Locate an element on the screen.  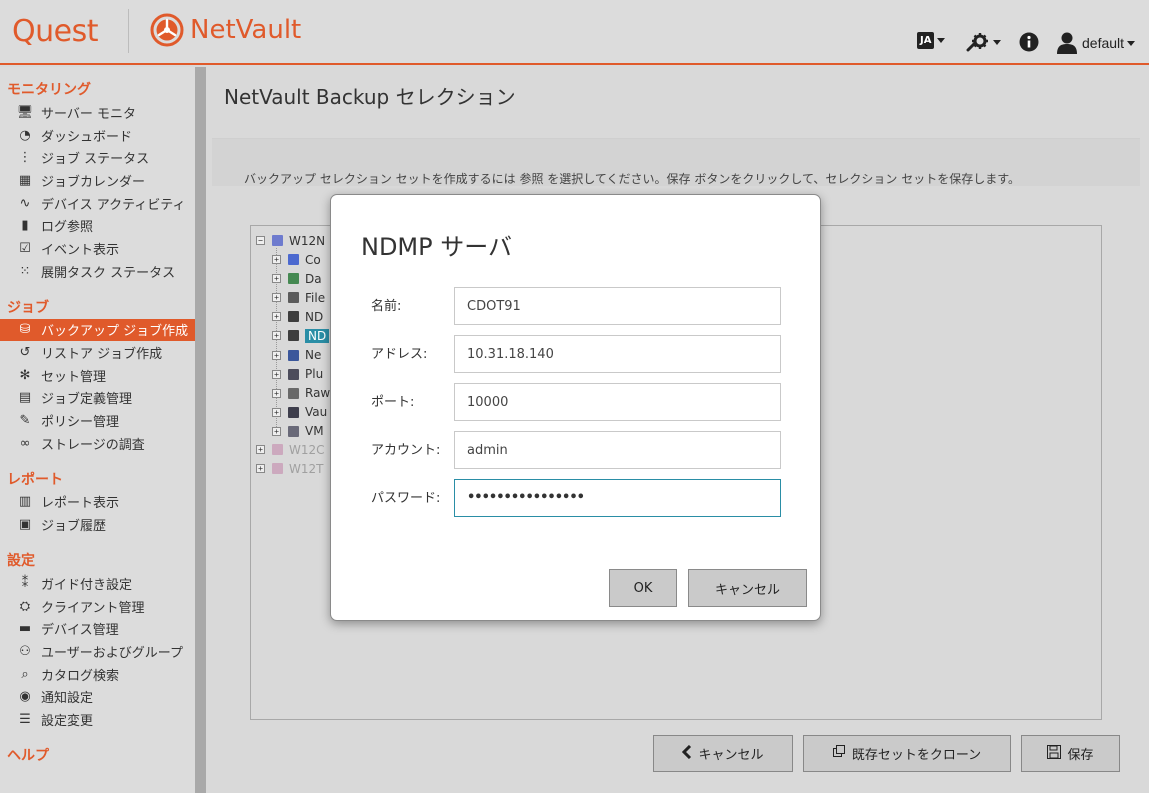
sidebar-item-label: ジョブカレンダー is located at coordinates (93, 182).